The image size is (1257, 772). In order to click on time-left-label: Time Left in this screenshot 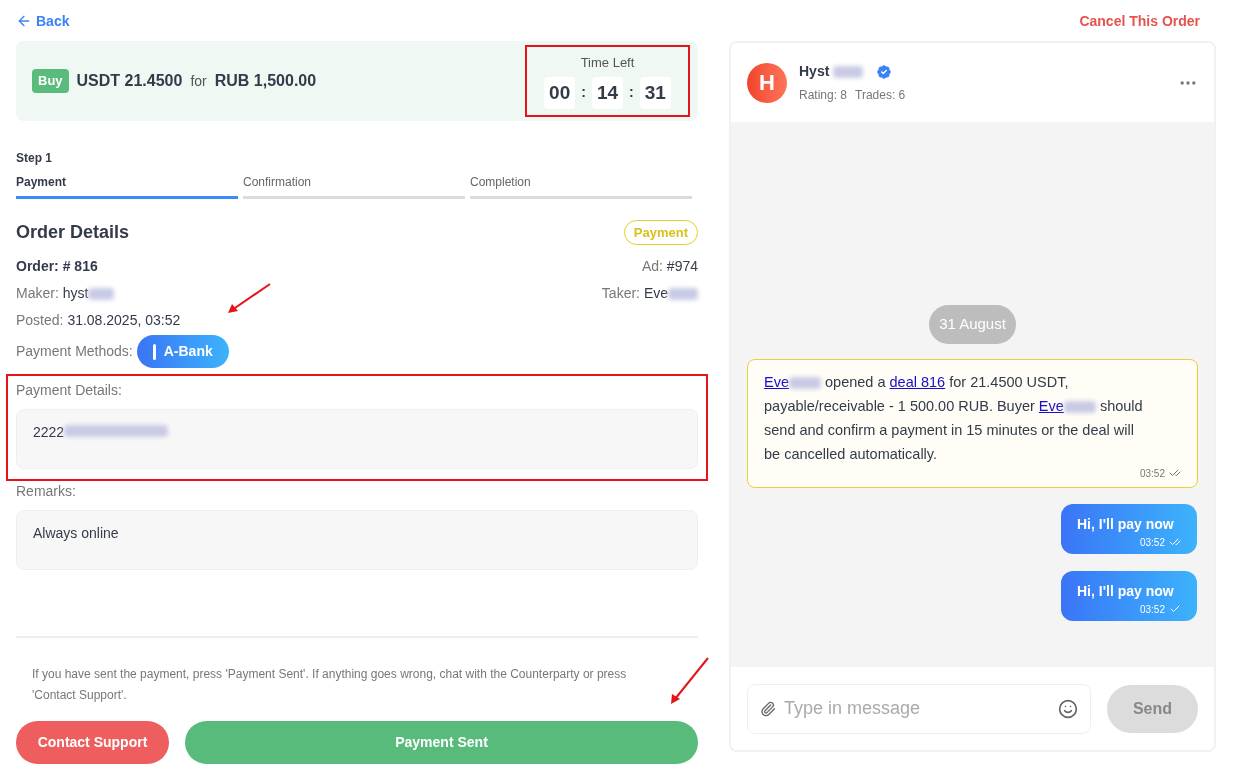, I will do `click(607, 63)`.